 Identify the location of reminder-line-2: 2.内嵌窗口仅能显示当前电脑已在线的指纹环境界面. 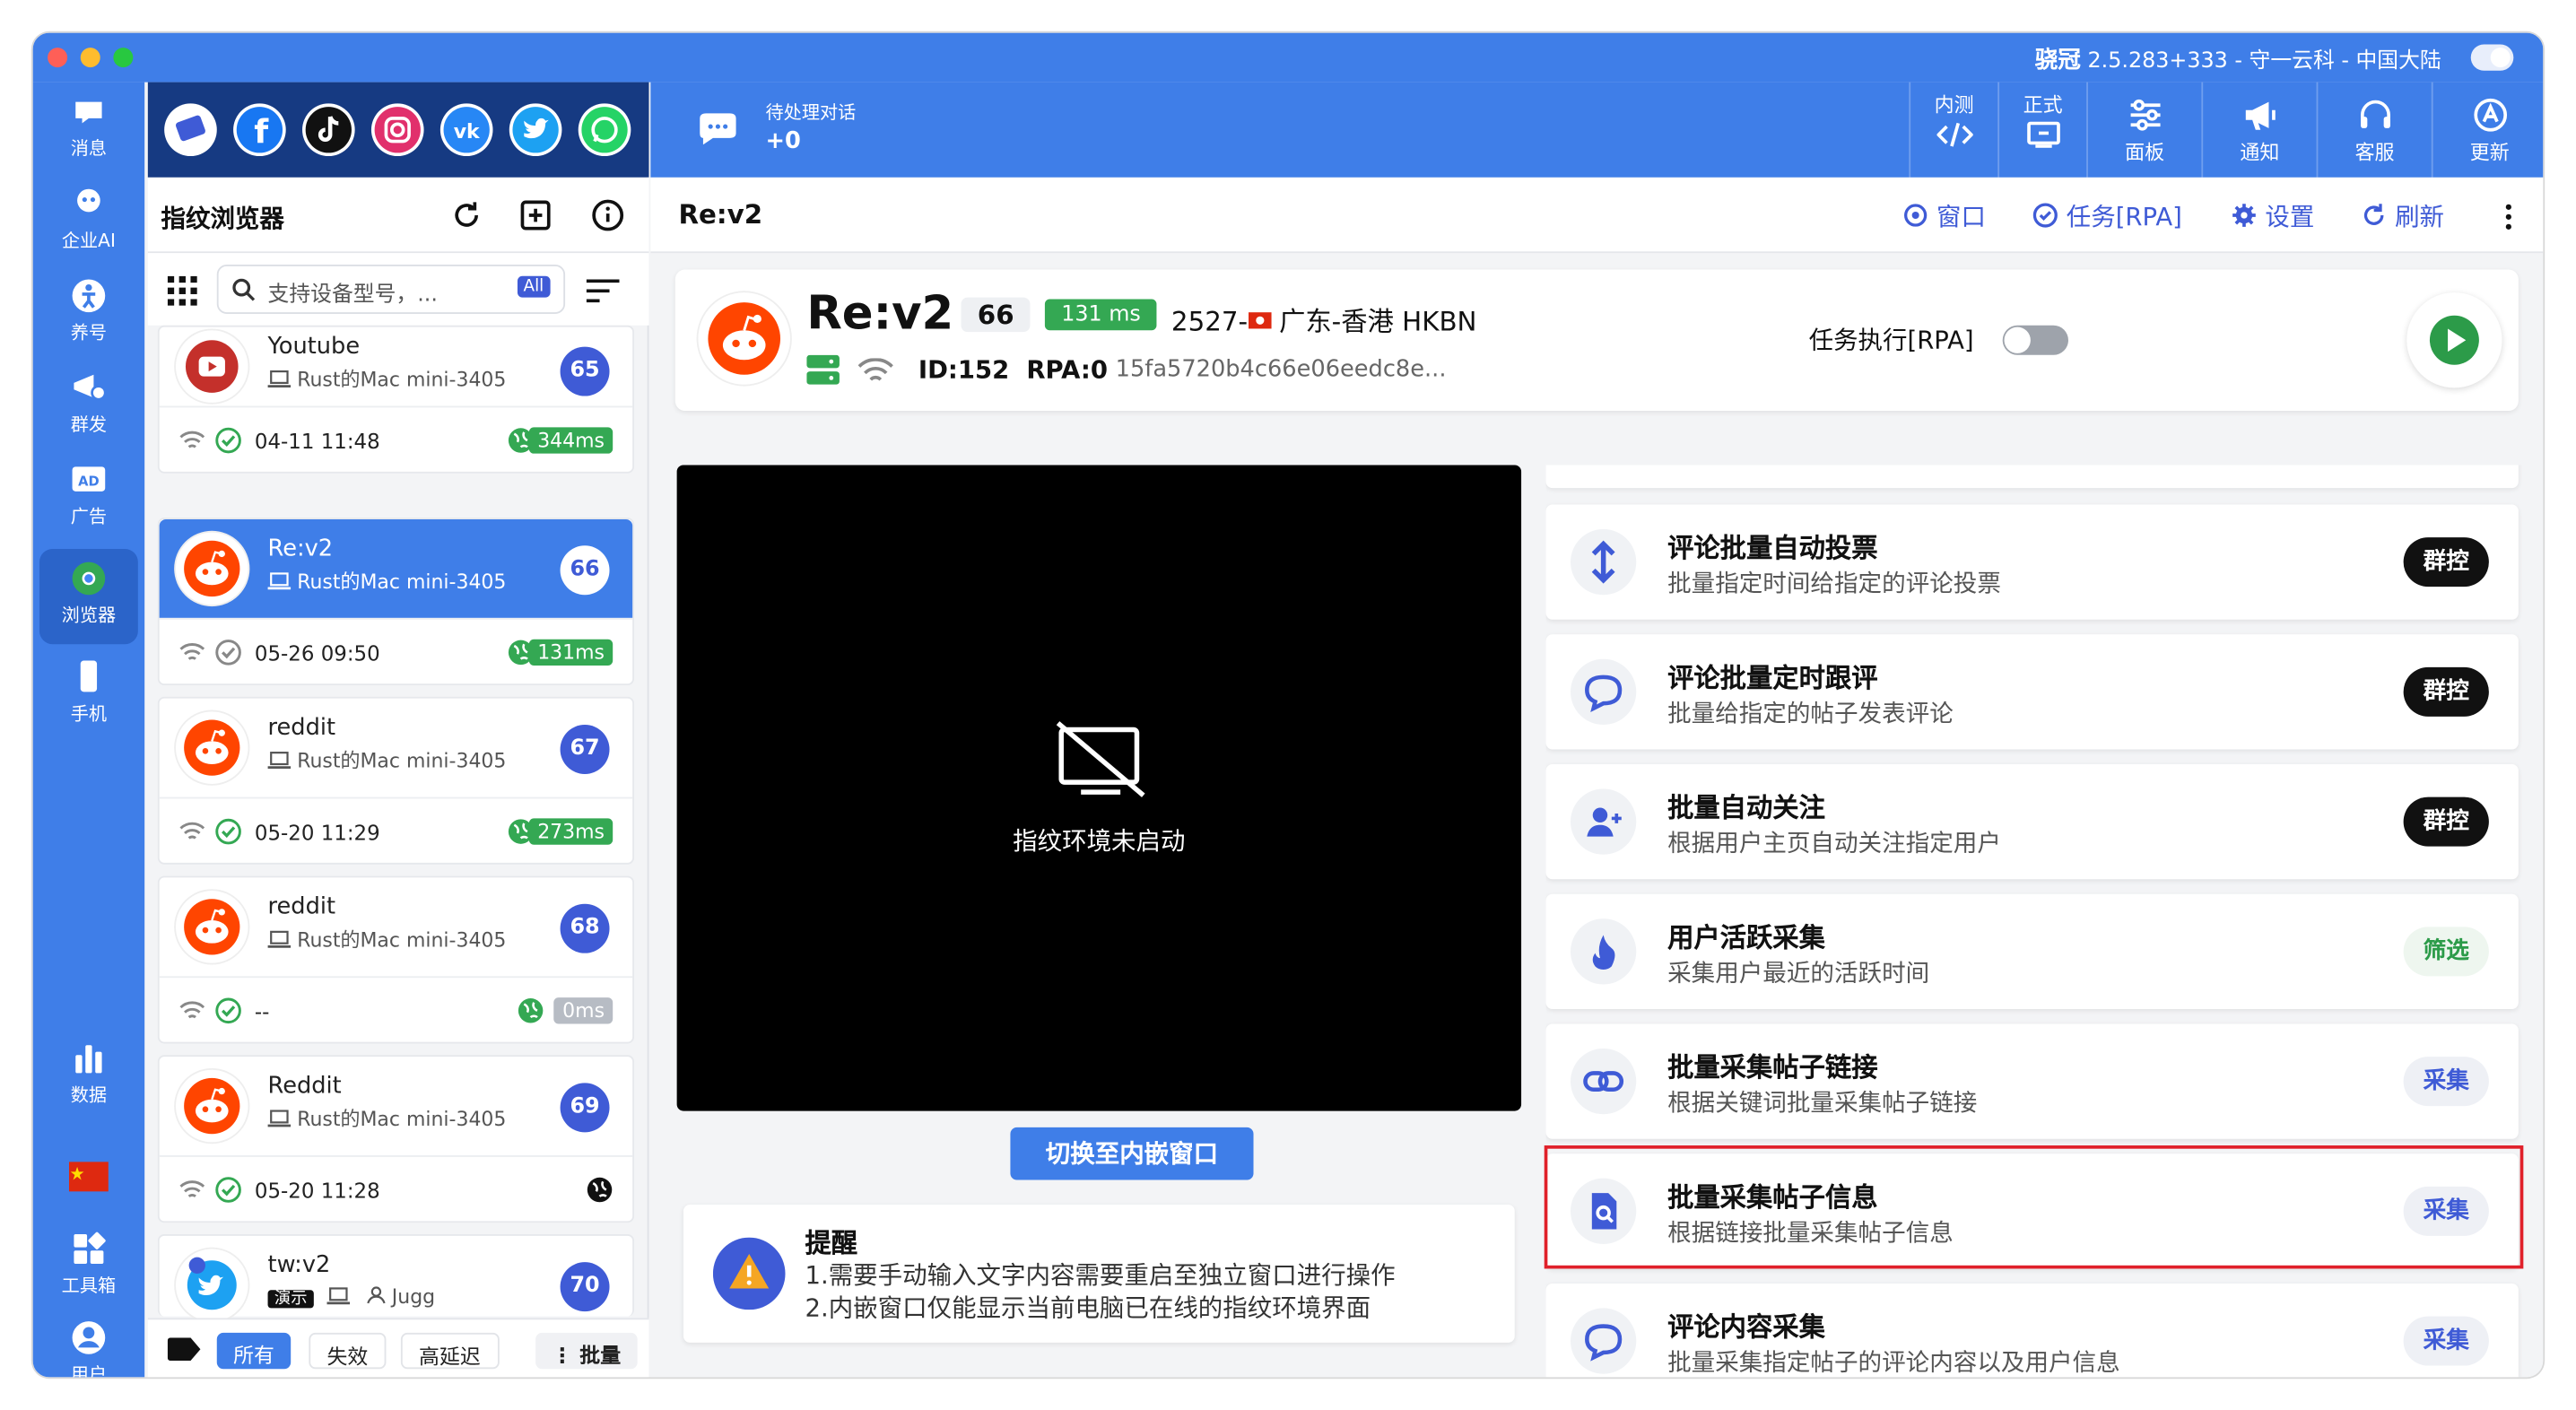
(1088, 1307).